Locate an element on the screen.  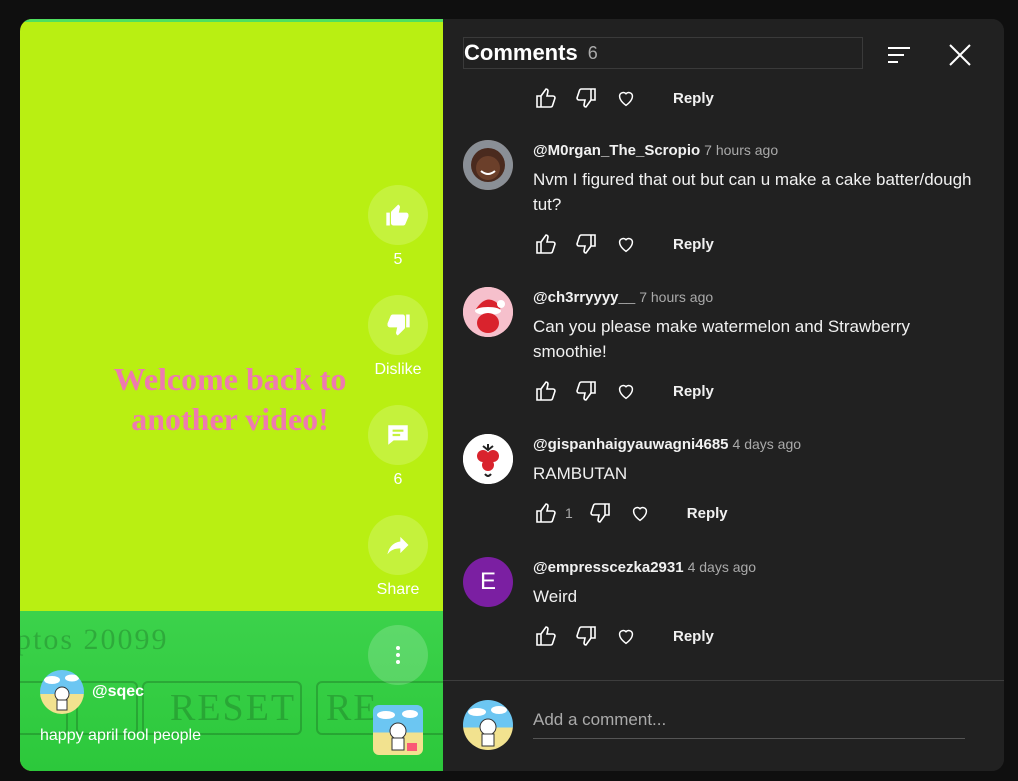
video-caption: happy april fool people is located at coordinates (121, 735).